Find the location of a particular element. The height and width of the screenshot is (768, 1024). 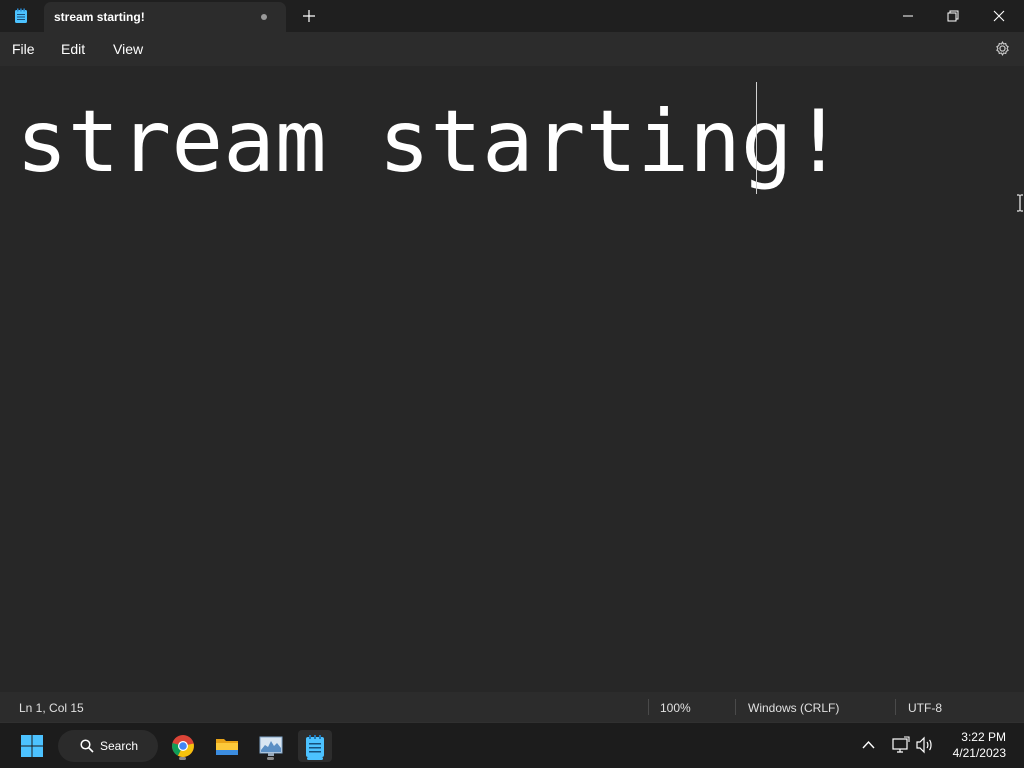

zoom-level: 100% is located at coordinates (675, 708).